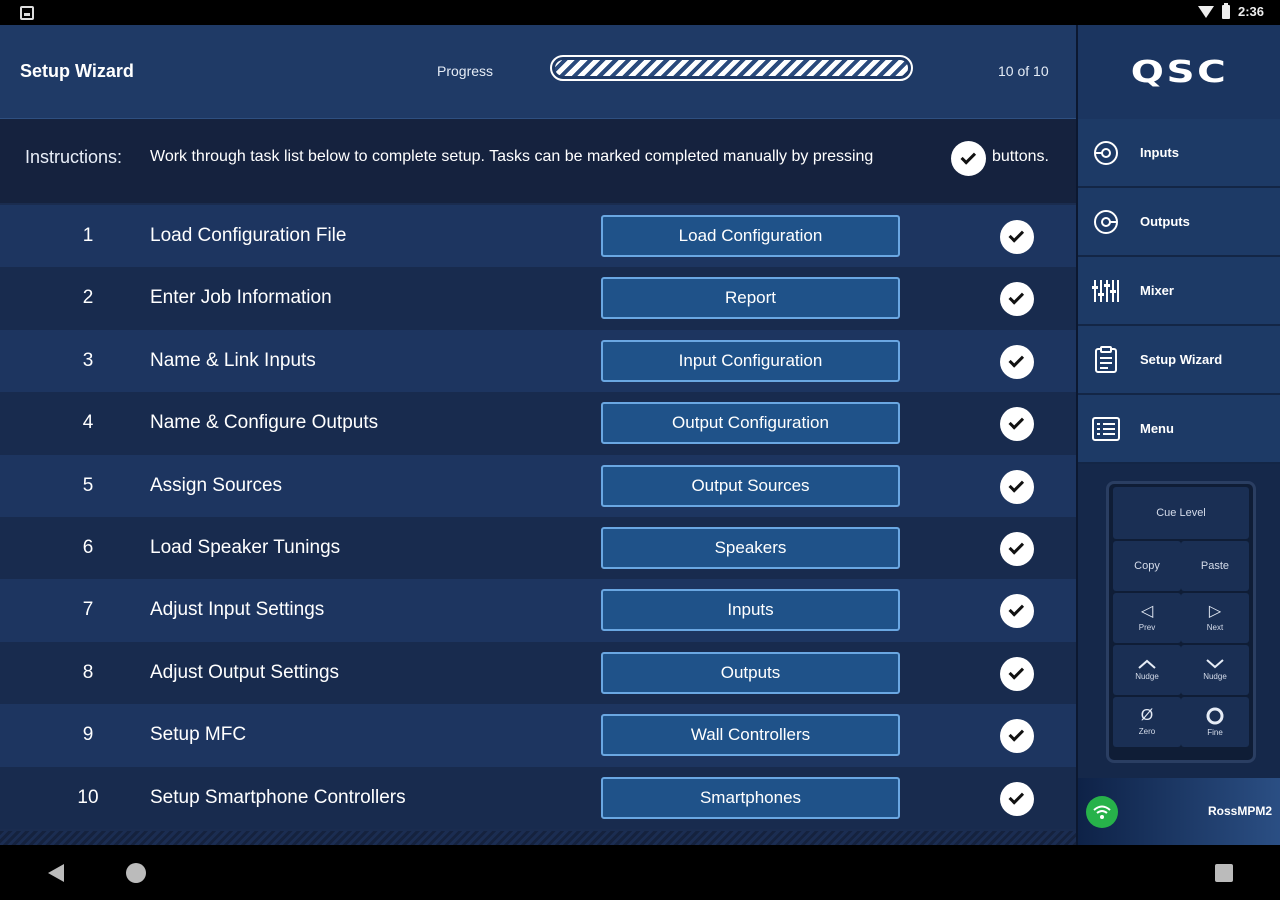 This screenshot has height=900, width=1280. Describe the element at coordinates (1020, 156) in the screenshot. I see `instructions-tail: buttons.` at that location.